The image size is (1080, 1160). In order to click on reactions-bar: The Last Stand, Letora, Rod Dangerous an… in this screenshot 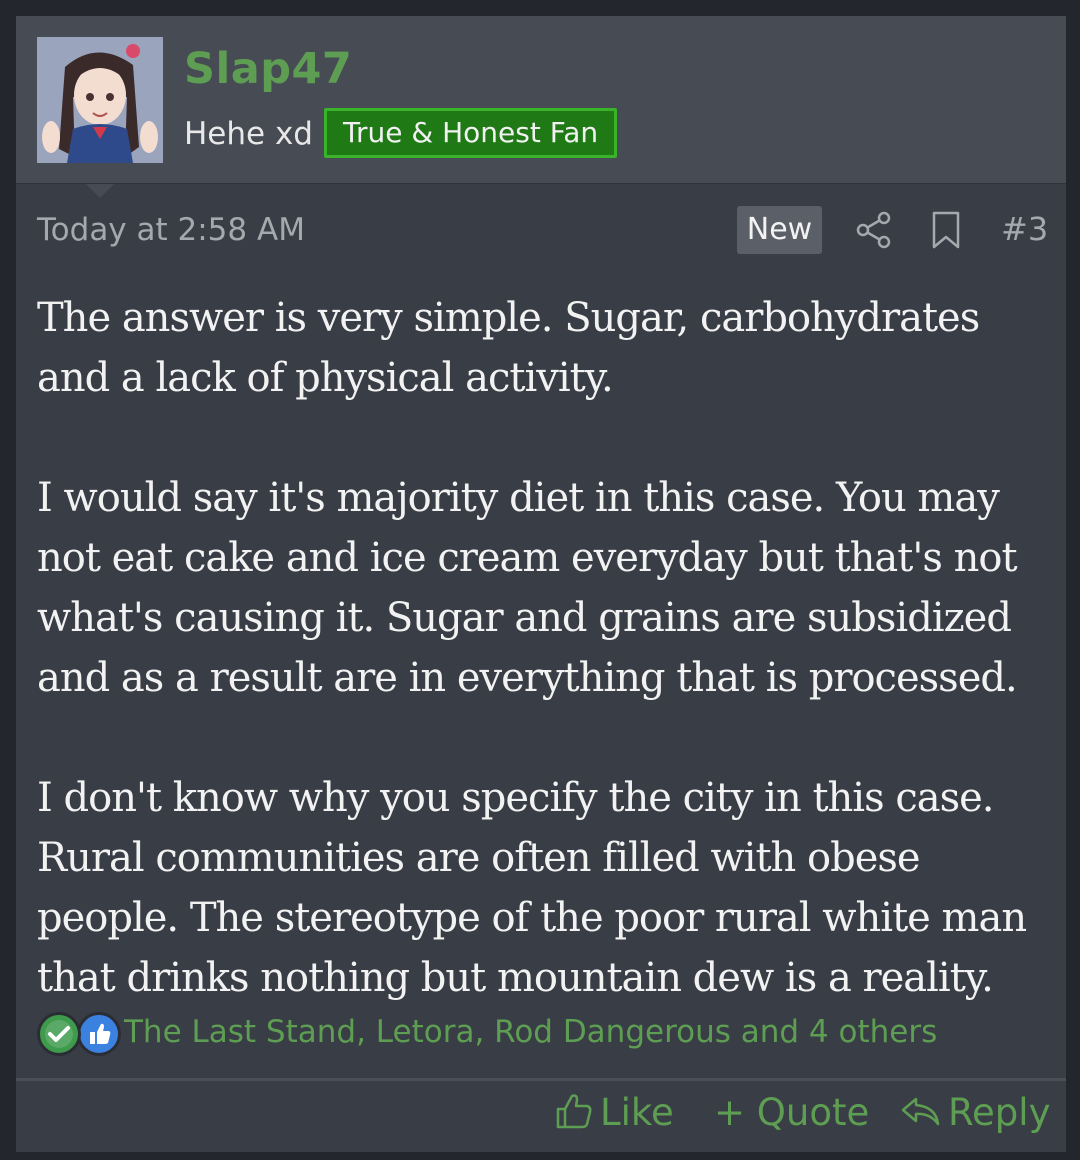, I will do `click(542, 1035)`.